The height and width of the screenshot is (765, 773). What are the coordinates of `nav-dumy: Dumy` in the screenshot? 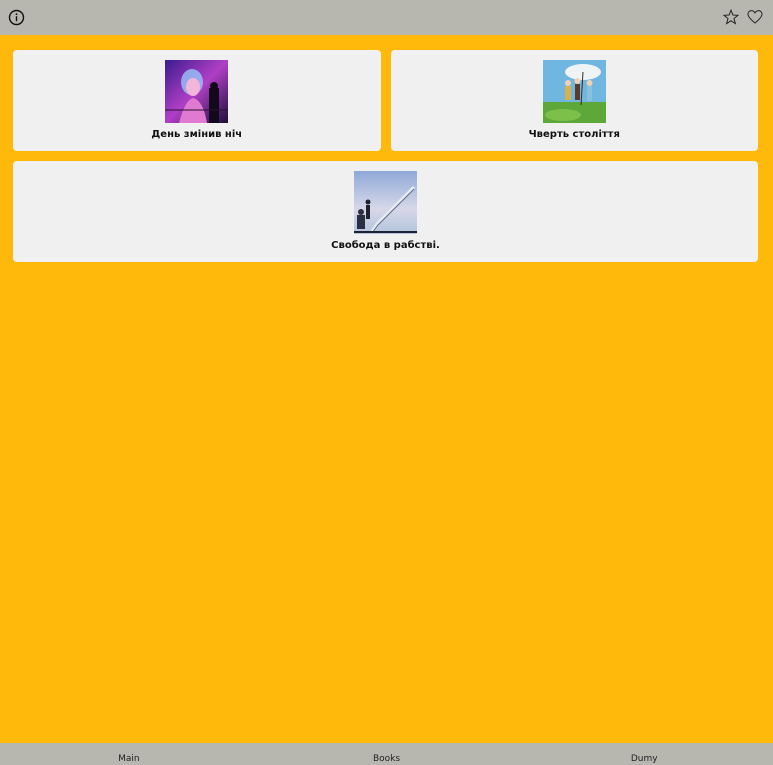 It's located at (644, 754).